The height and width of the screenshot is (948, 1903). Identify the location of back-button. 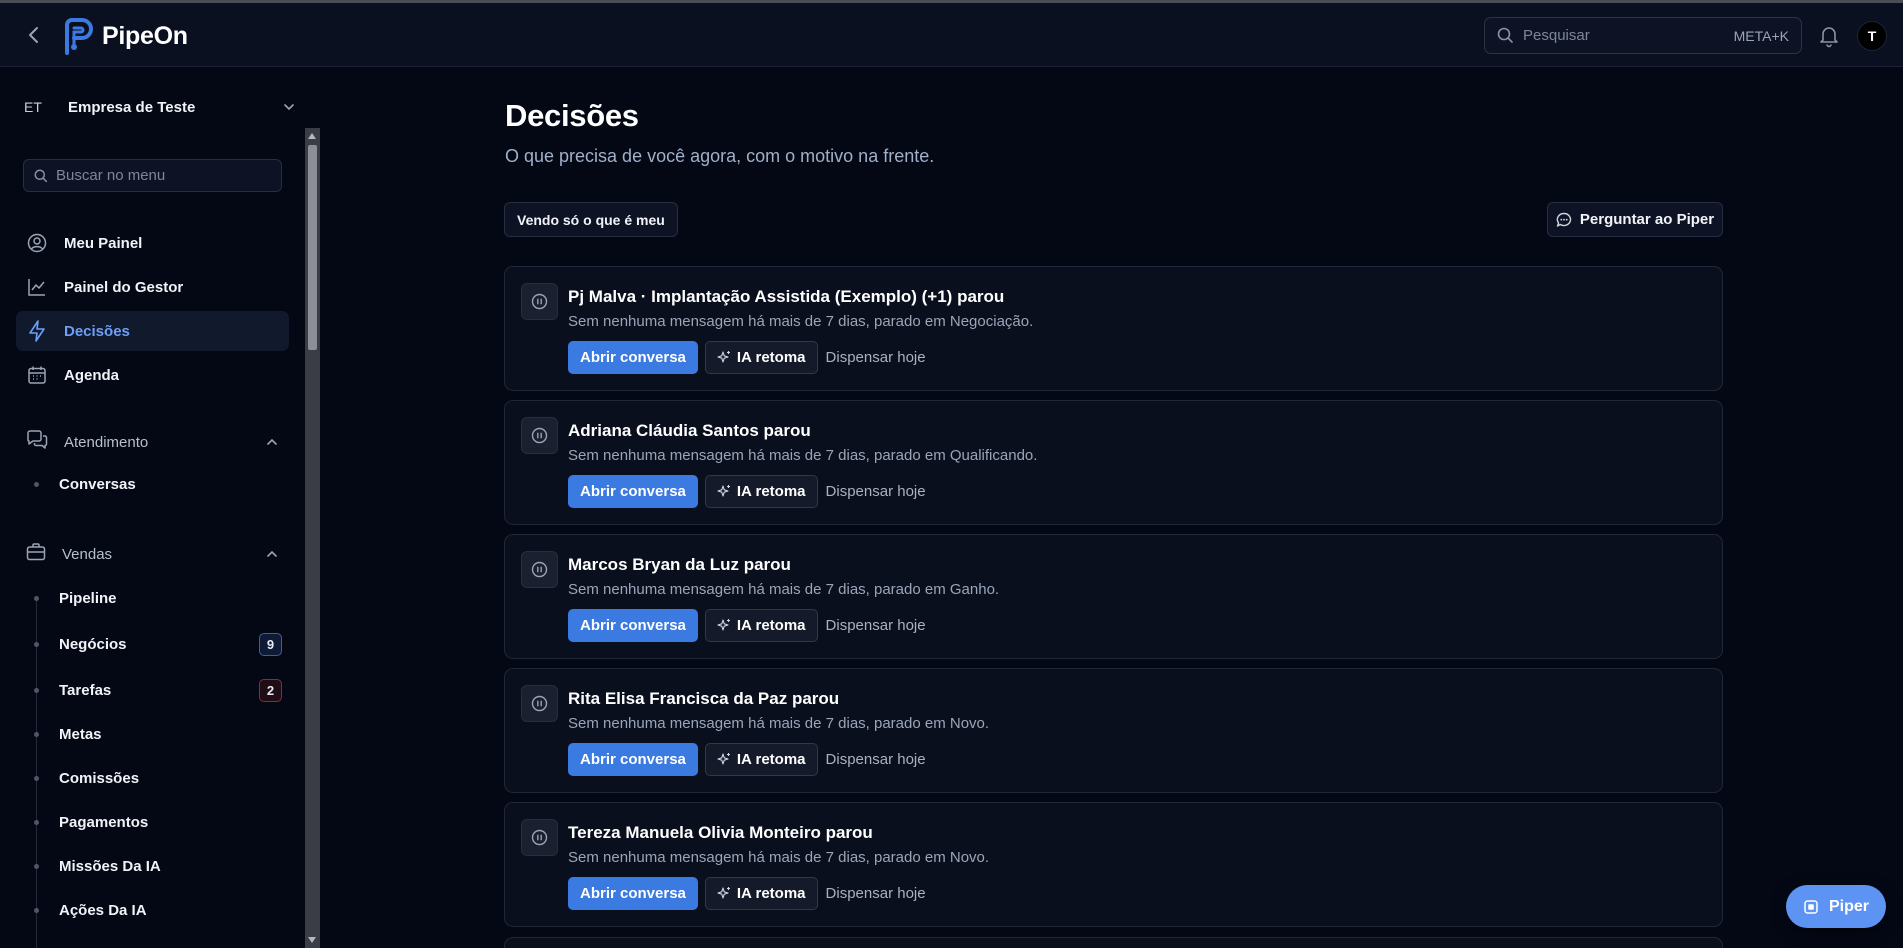
(34, 35).